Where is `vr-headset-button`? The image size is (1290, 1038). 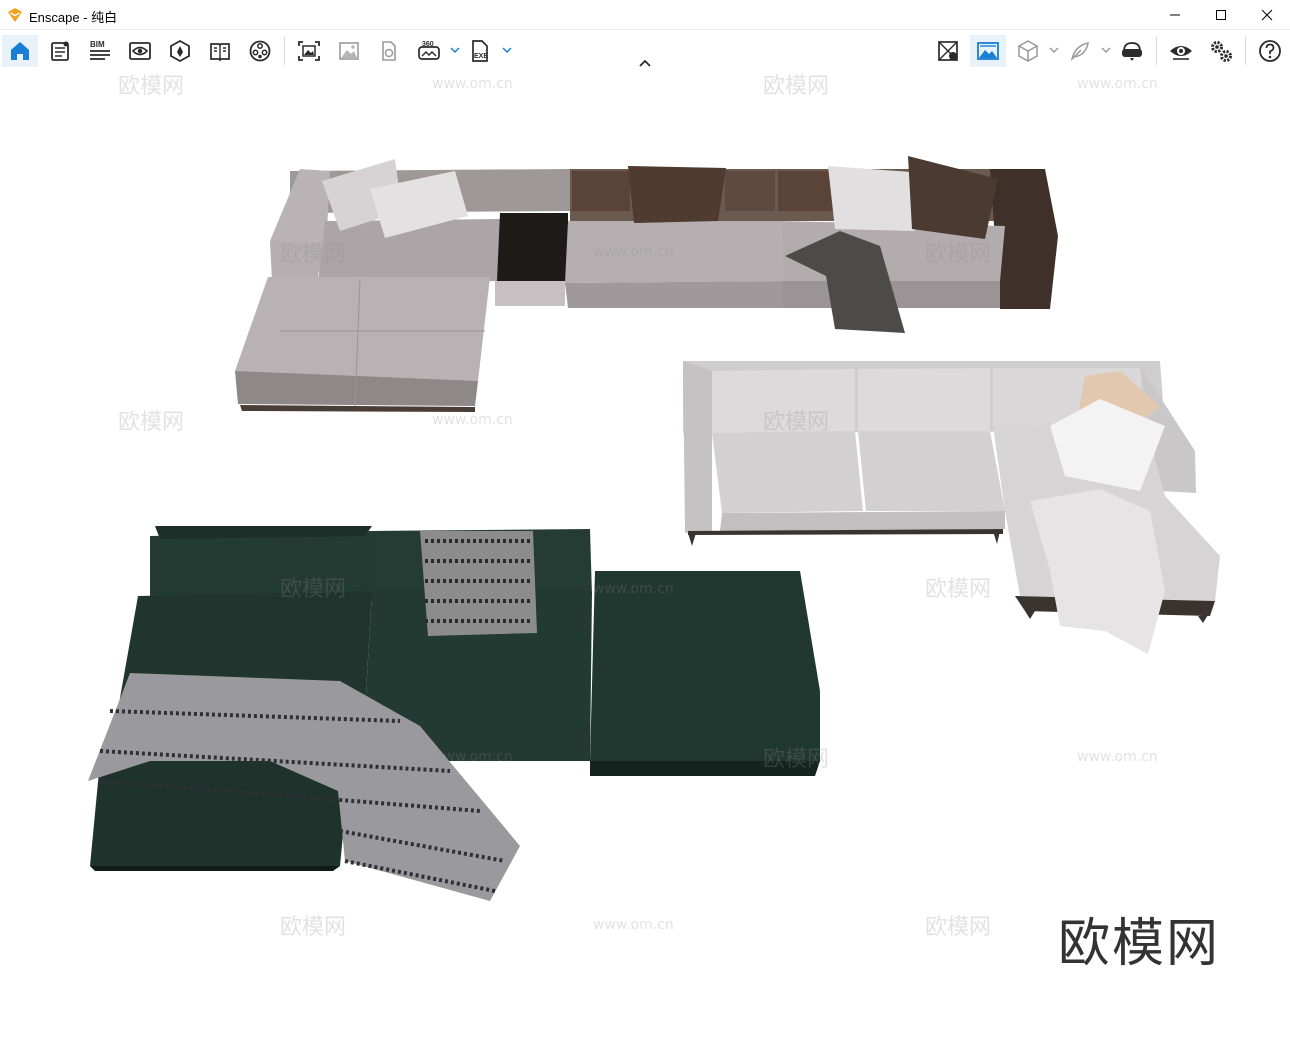 vr-headset-button is located at coordinates (1132, 51).